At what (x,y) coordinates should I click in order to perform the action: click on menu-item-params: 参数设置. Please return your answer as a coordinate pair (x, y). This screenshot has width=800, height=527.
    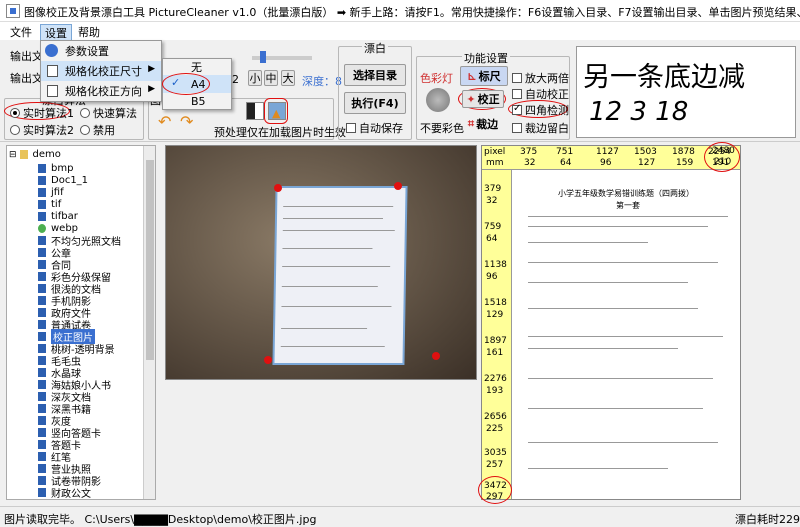
    Looking at the image, I should click on (101, 51).